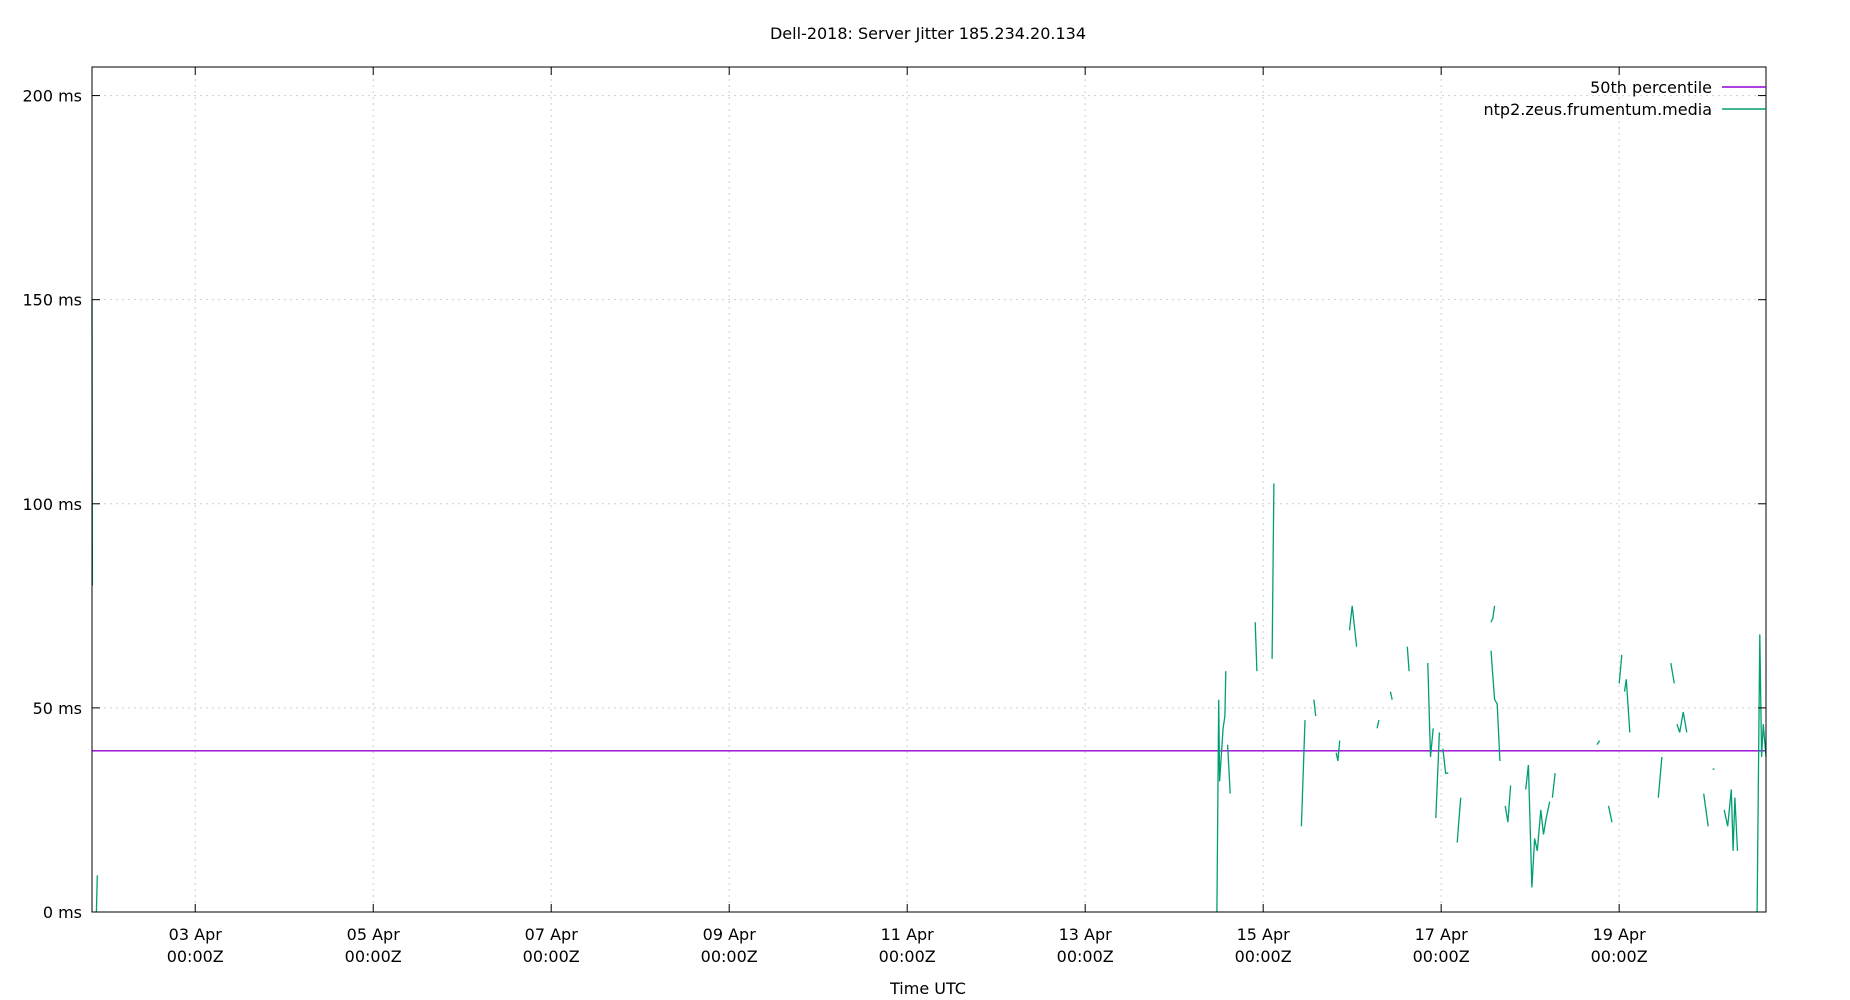  What do you see at coordinates (927, 988) in the screenshot?
I see `x-axis-label: Time UTC` at bounding box center [927, 988].